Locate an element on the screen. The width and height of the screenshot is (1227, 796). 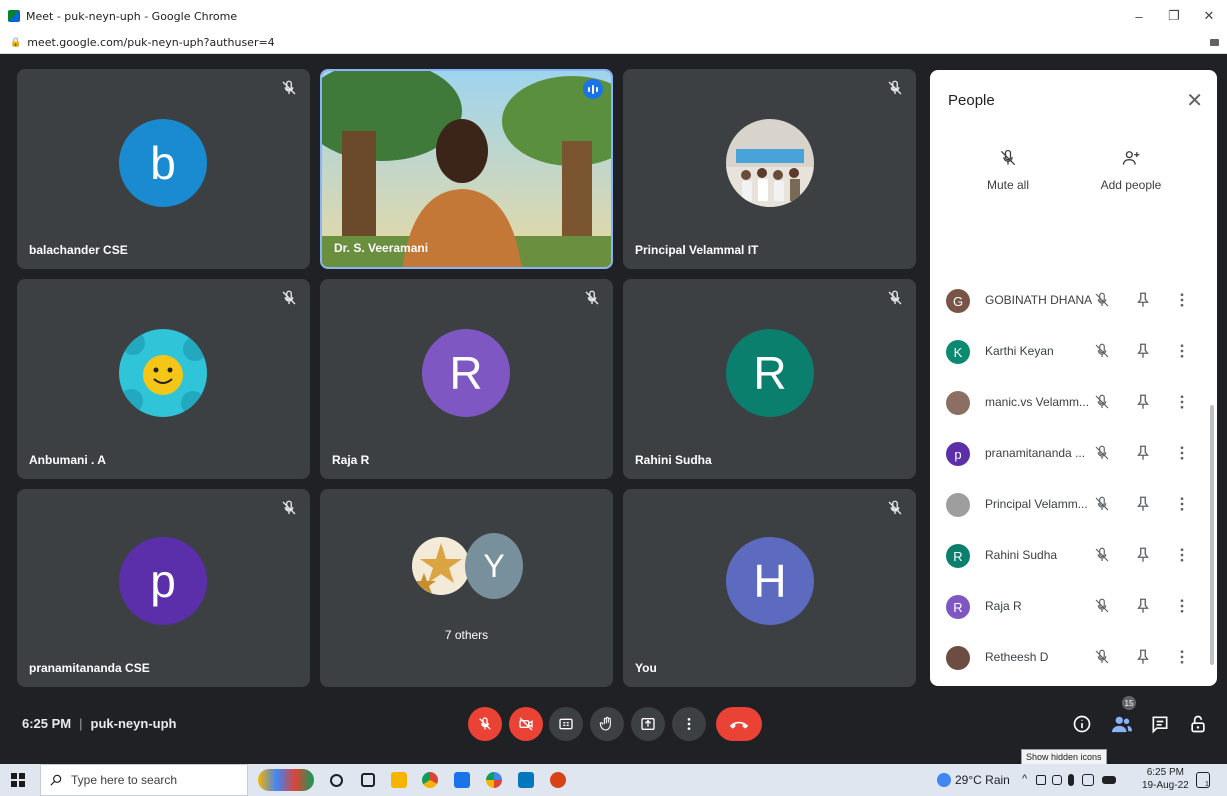
participant-row: R Raja R is located at coordinates (1073, 606).